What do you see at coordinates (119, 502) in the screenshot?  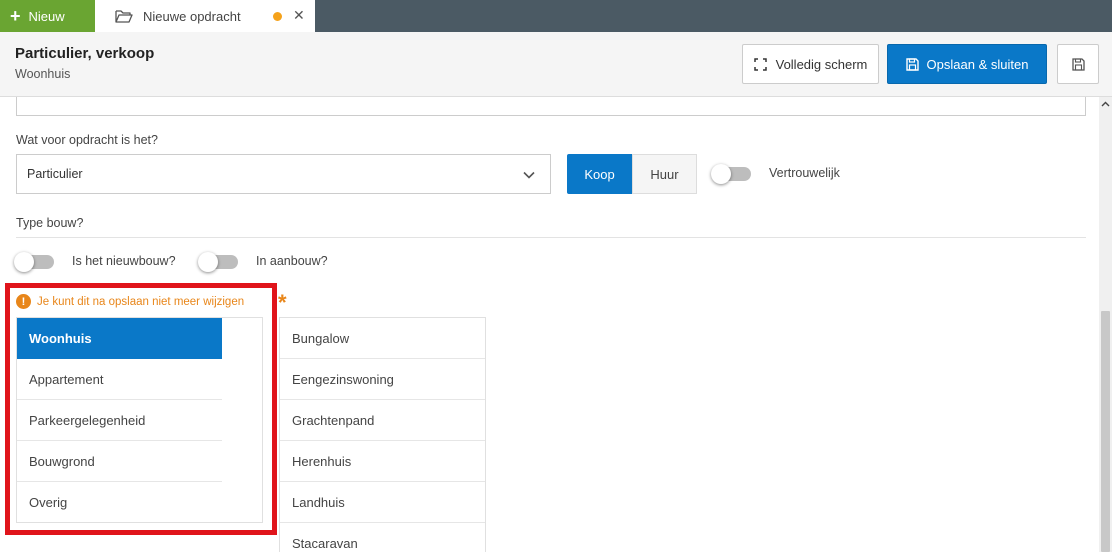 I see `category-item-overig: Overig` at bounding box center [119, 502].